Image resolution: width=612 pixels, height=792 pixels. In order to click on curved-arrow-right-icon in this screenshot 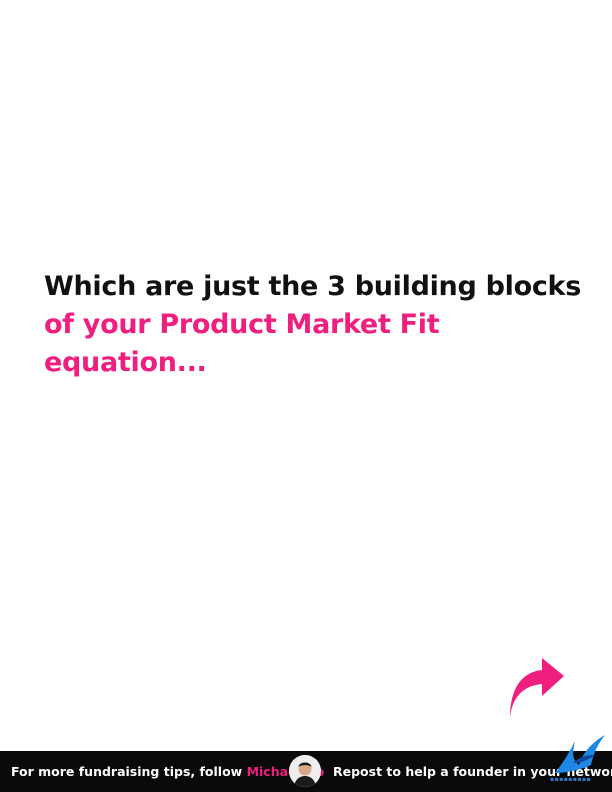, I will do `click(536, 688)`.